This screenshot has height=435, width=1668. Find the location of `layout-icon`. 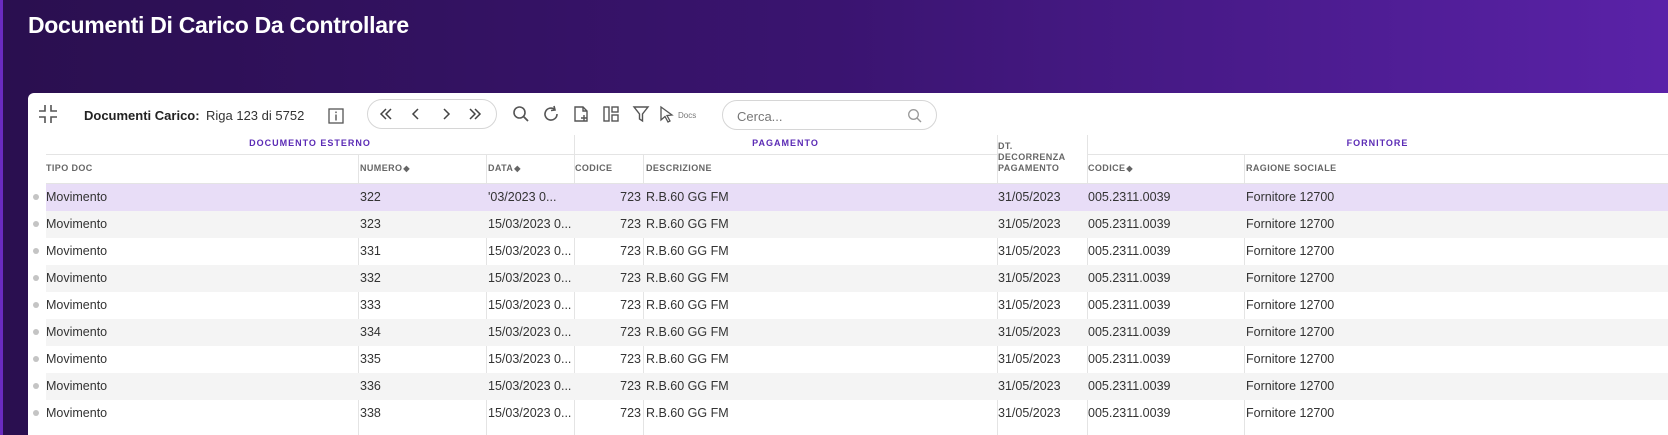

layout-icon is located at coordinates (611, 114).